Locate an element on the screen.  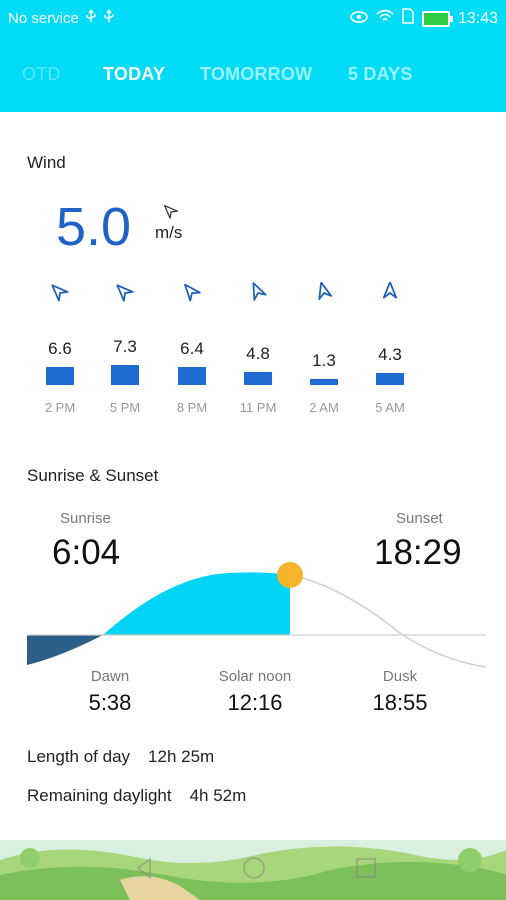
wind-title: Wind is located at coordinates (46, 162).